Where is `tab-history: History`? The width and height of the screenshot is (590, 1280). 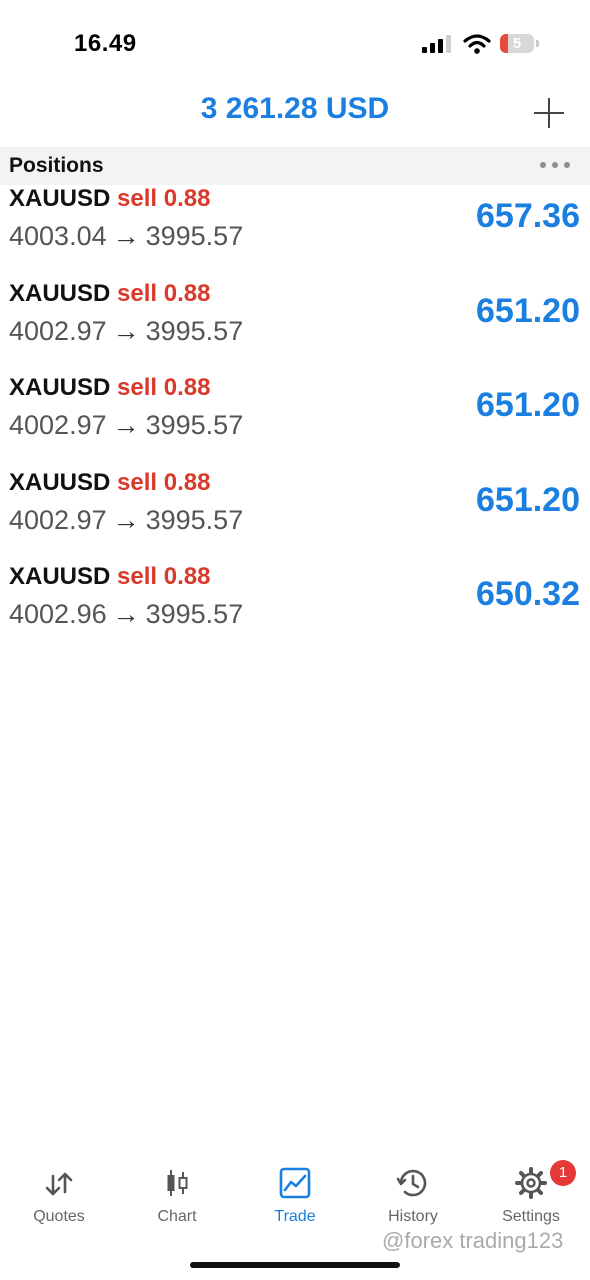
tab-history: History is located at coordinates (413, 1195).